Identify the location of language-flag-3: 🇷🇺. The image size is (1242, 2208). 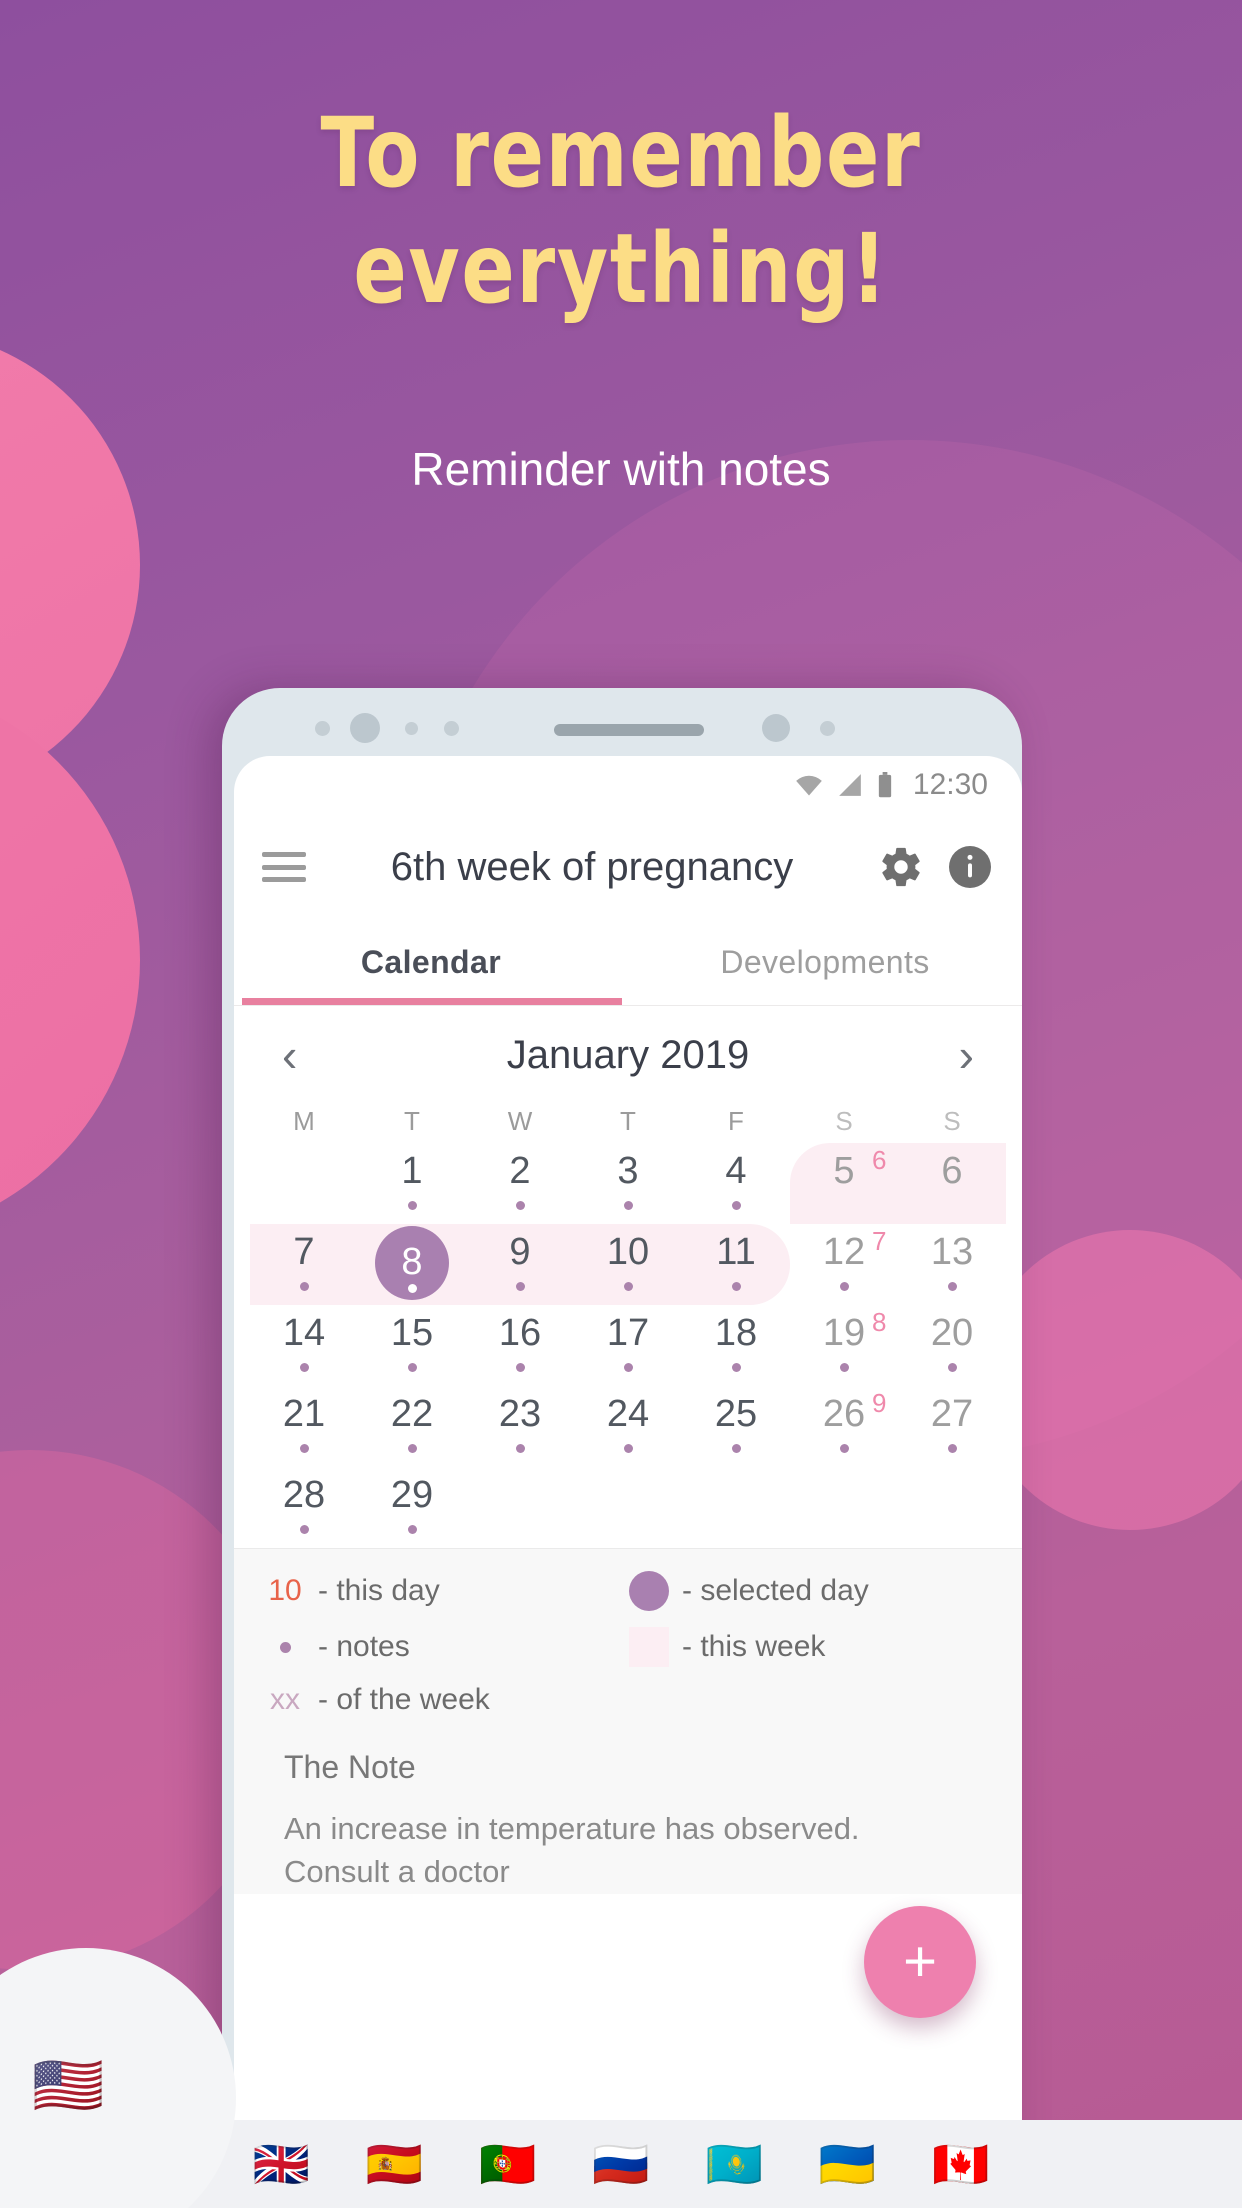
(620, 2164).